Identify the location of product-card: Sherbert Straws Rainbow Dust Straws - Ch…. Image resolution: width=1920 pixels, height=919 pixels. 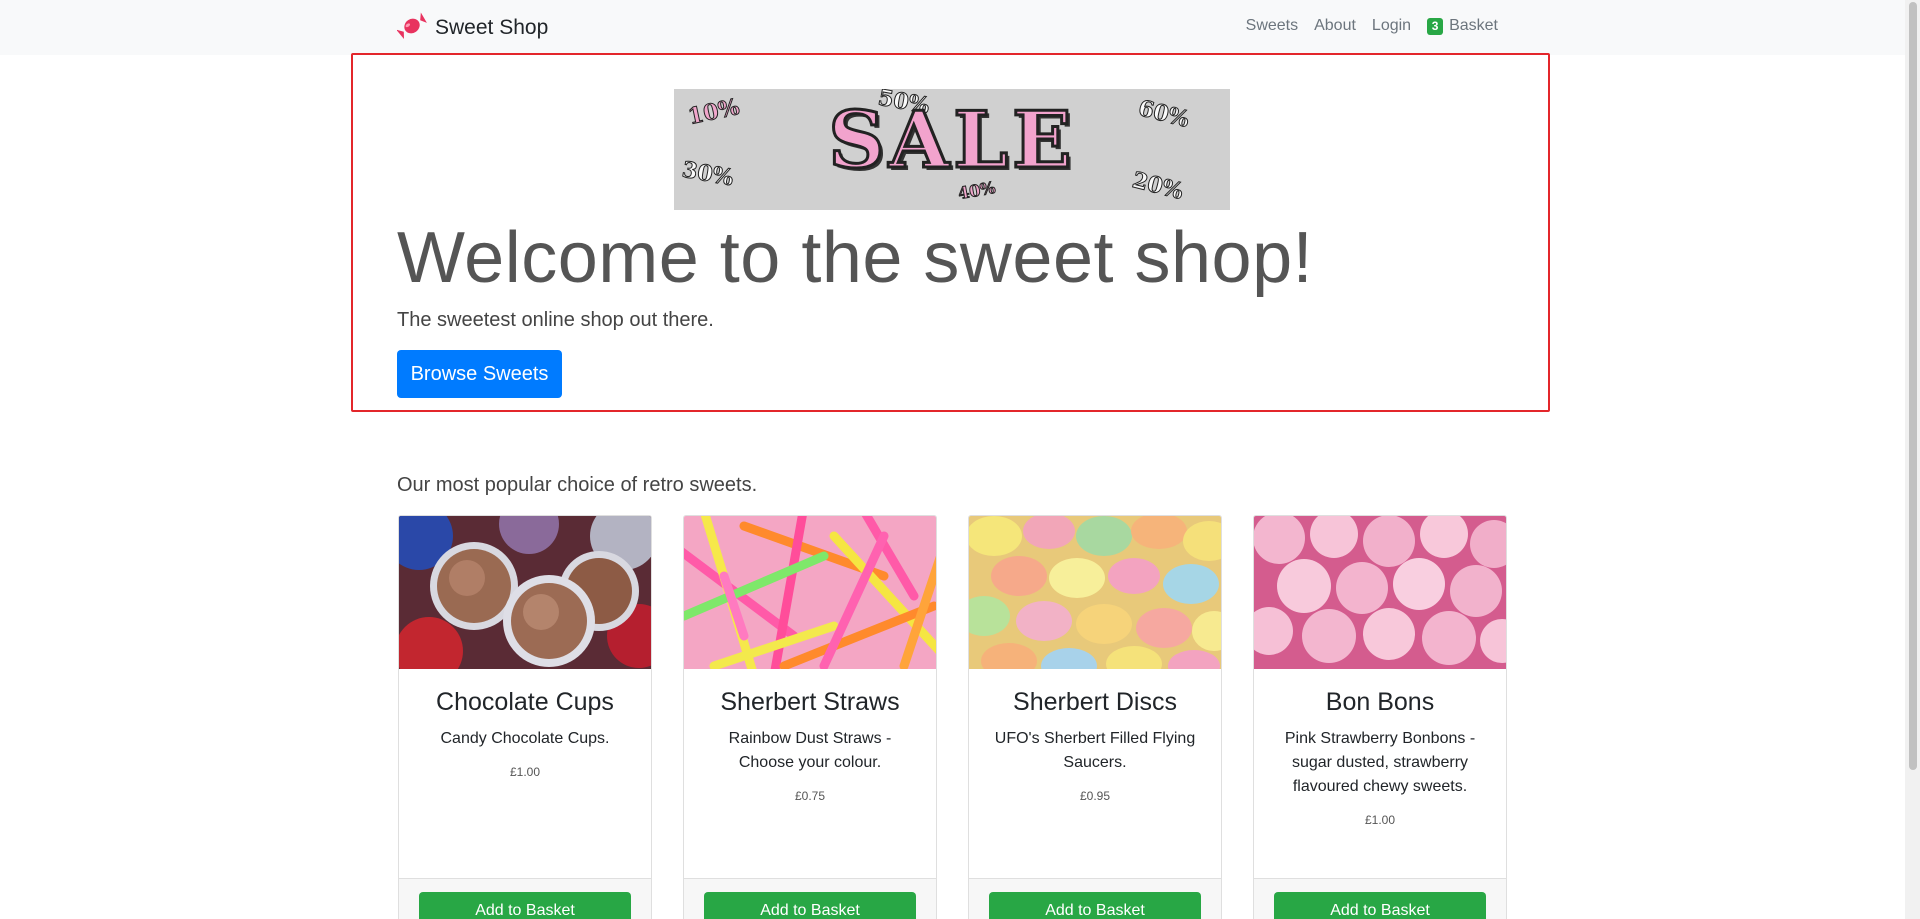
(810, 717).